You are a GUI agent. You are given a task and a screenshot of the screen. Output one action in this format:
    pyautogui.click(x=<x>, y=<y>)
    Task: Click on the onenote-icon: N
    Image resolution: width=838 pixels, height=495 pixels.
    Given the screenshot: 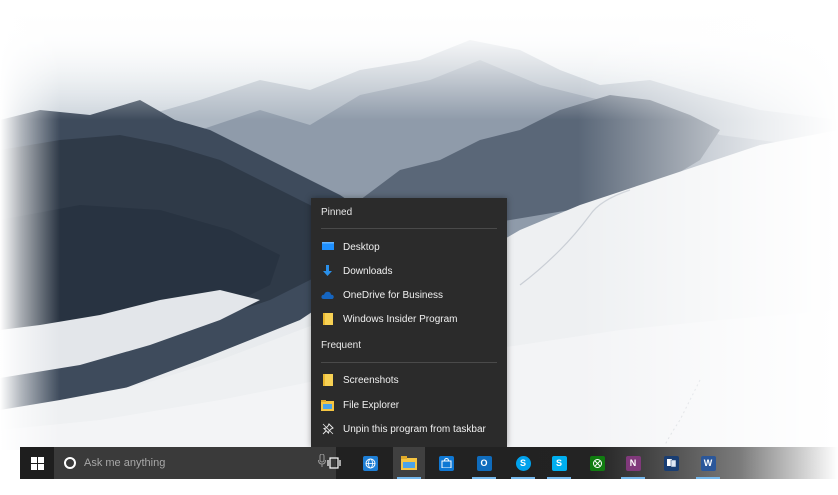 What is the action you would take?
    pyautogui.click(x=633, y=463)
    